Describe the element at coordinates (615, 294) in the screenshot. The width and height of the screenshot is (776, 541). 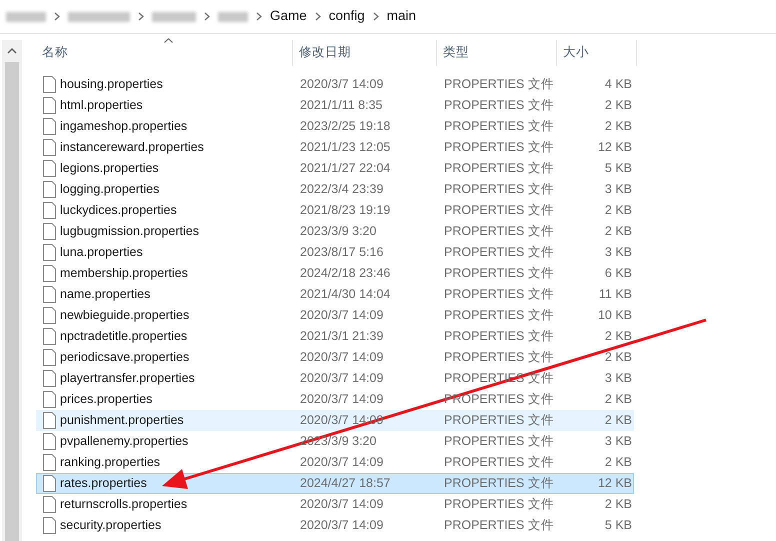
I see `file-size: 11 KB` at that location.